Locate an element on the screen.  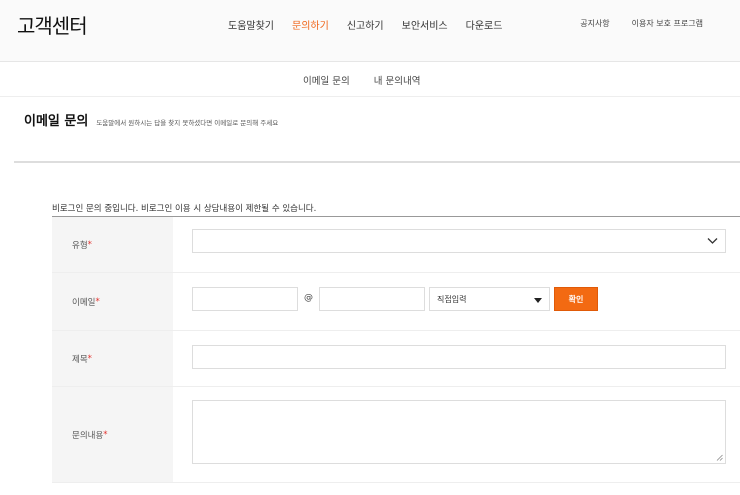
form-row-email: 이메일 * @ 직접입력 확인 is located at coordinates (396, 302).